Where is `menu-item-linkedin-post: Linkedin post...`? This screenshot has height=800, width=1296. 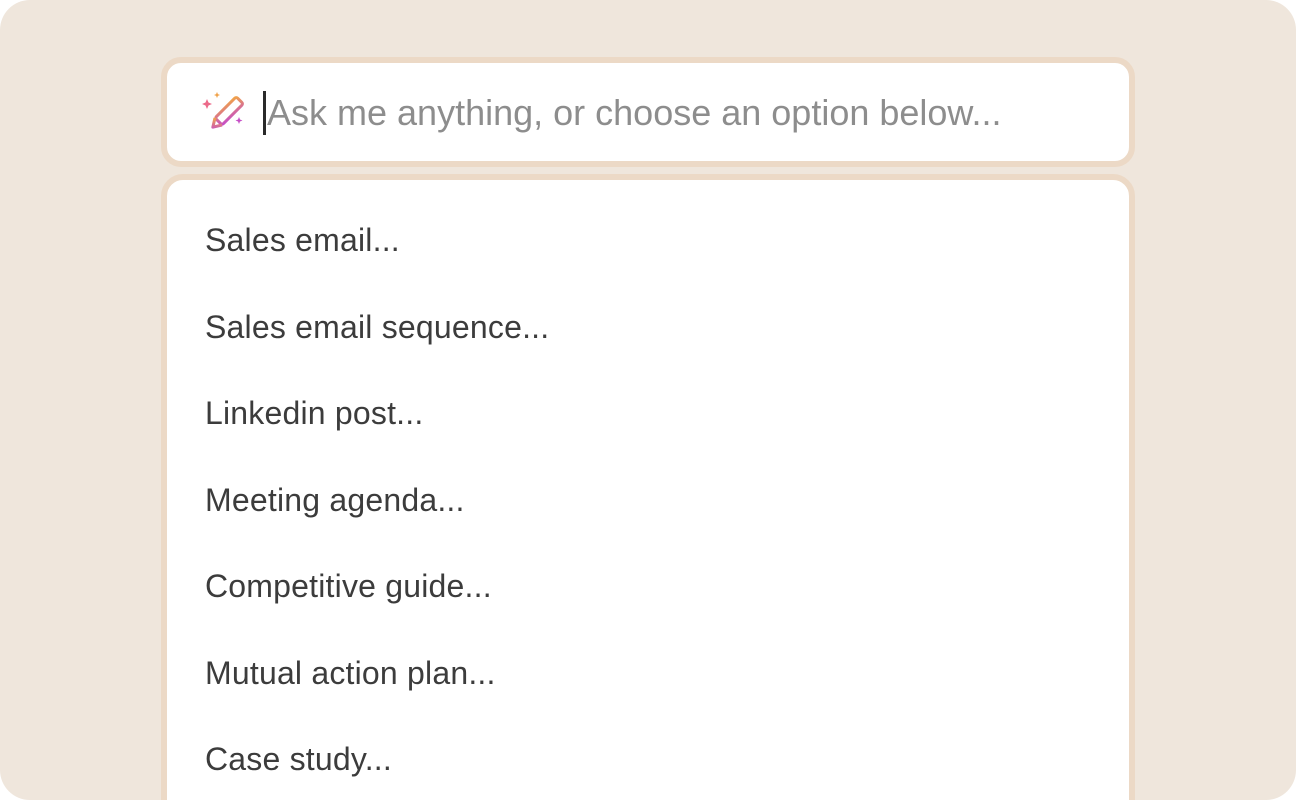
menu-item-linkedin-post: Linkedin post... is located at coordinates (645, 413).